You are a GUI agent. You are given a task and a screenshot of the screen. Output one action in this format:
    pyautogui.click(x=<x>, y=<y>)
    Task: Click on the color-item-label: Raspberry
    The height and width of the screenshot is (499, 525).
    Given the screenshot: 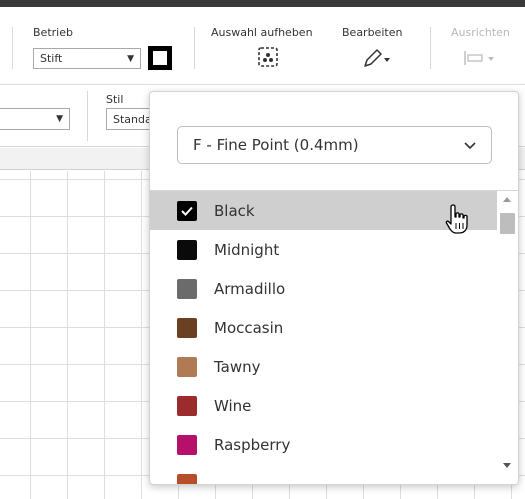 What is the action you would take?
    pyautogui.click(x=252, y=444)
    